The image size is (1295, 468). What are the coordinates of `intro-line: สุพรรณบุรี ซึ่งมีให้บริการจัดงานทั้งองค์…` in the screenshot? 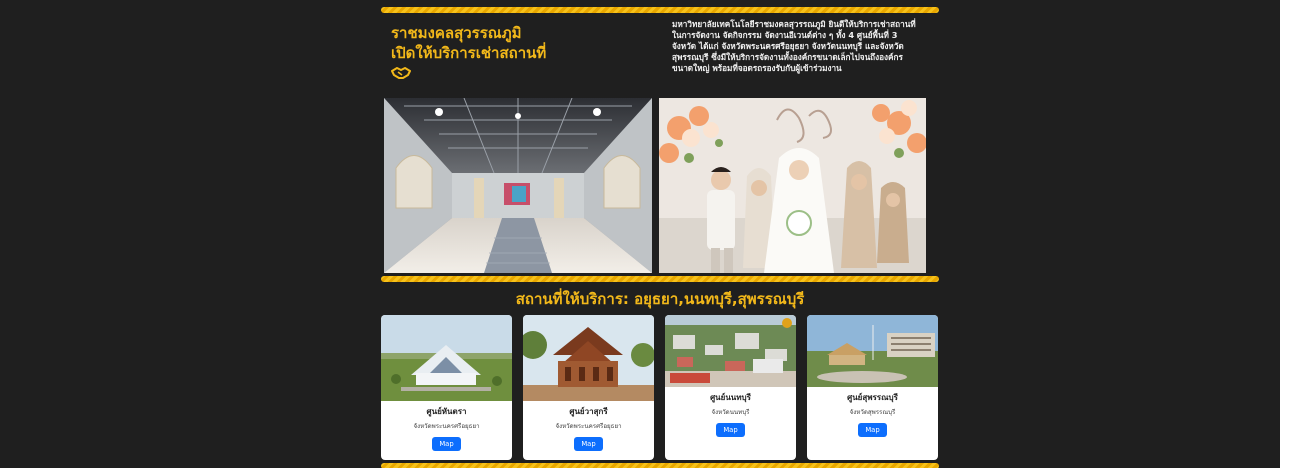 It's located at (787, 57).